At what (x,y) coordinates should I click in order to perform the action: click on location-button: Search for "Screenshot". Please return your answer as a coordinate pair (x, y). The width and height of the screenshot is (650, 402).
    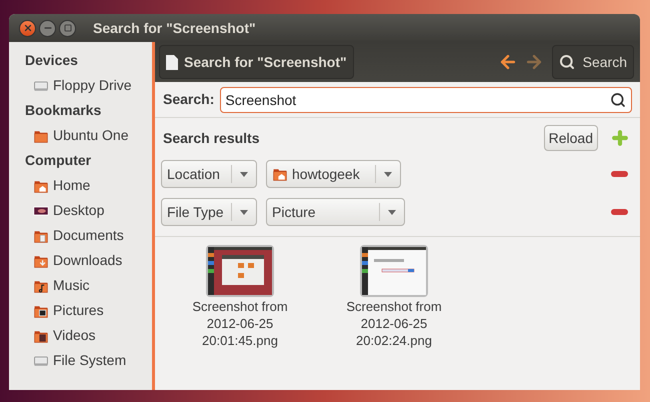
    Looking at the image, I should click on (256, 62).